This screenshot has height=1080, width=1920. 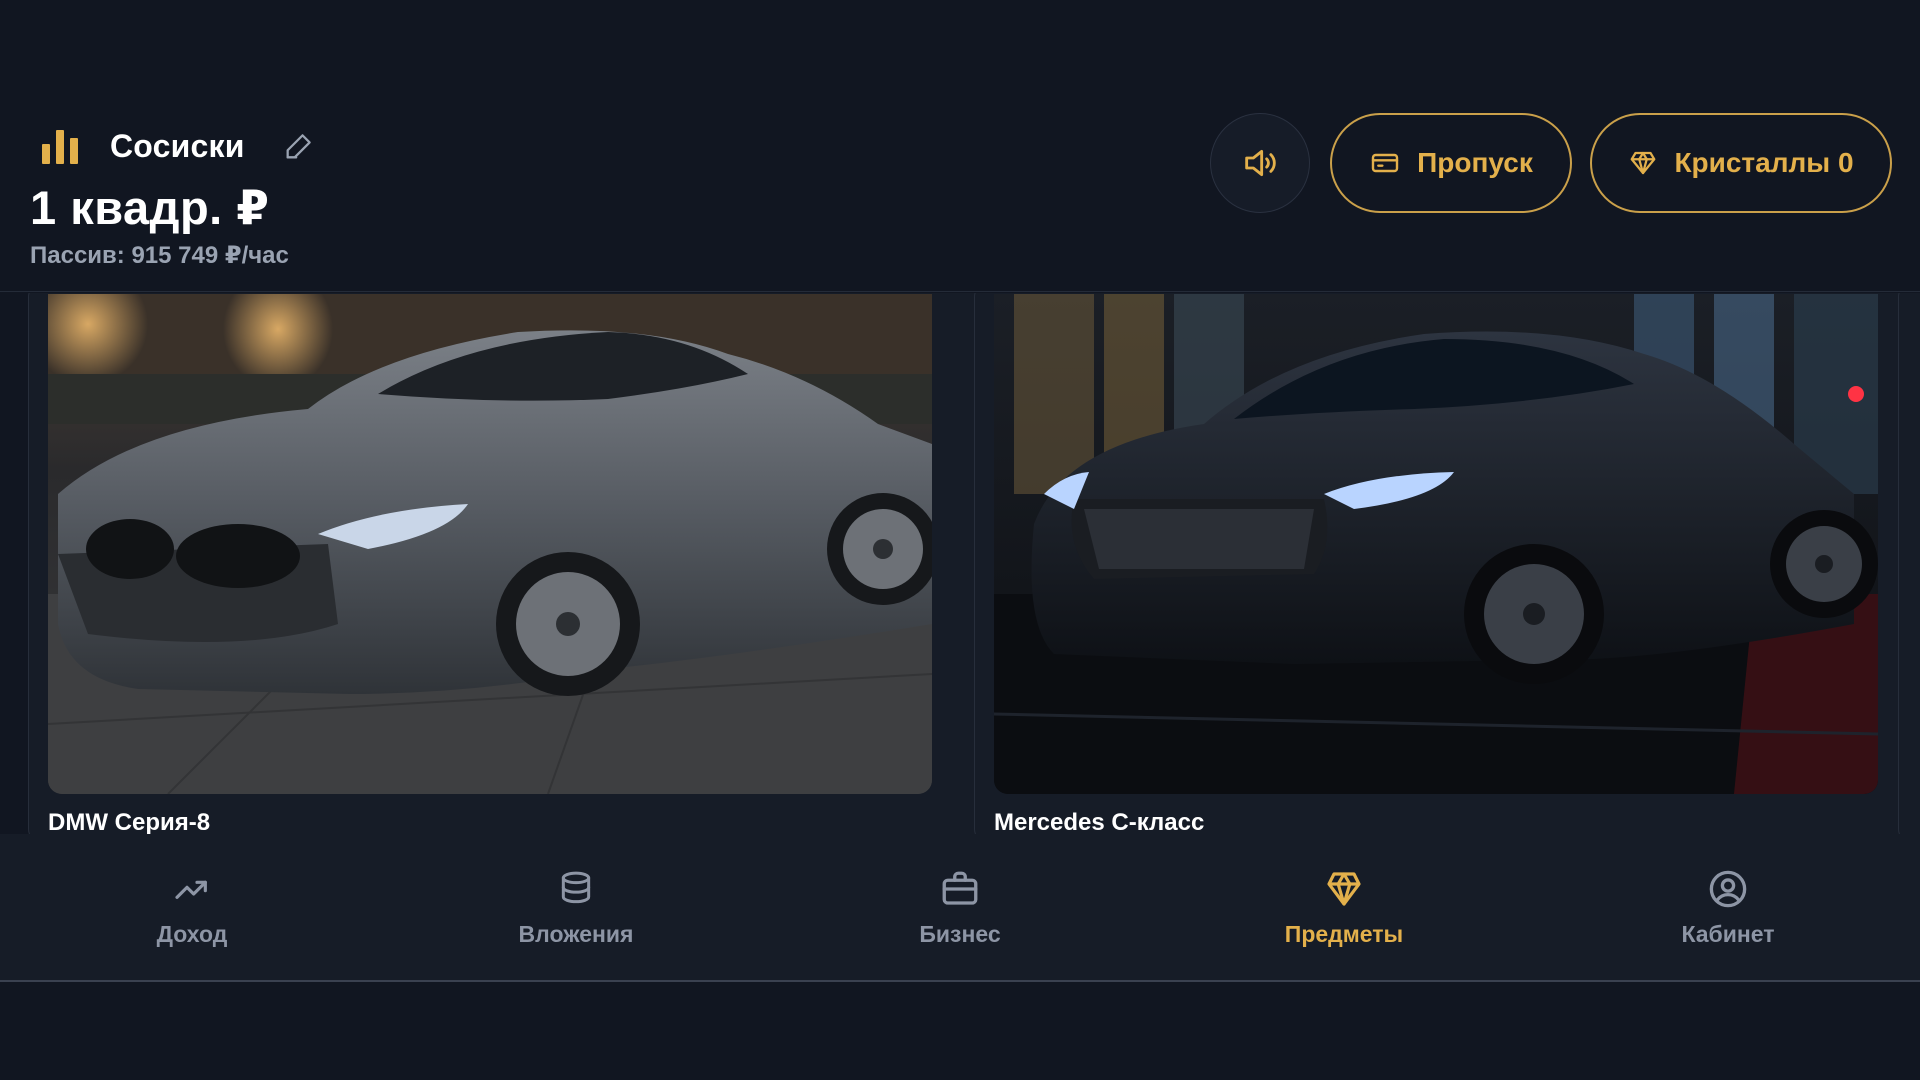 I want to click on ticket-icon, so click(x=1385, y=163).